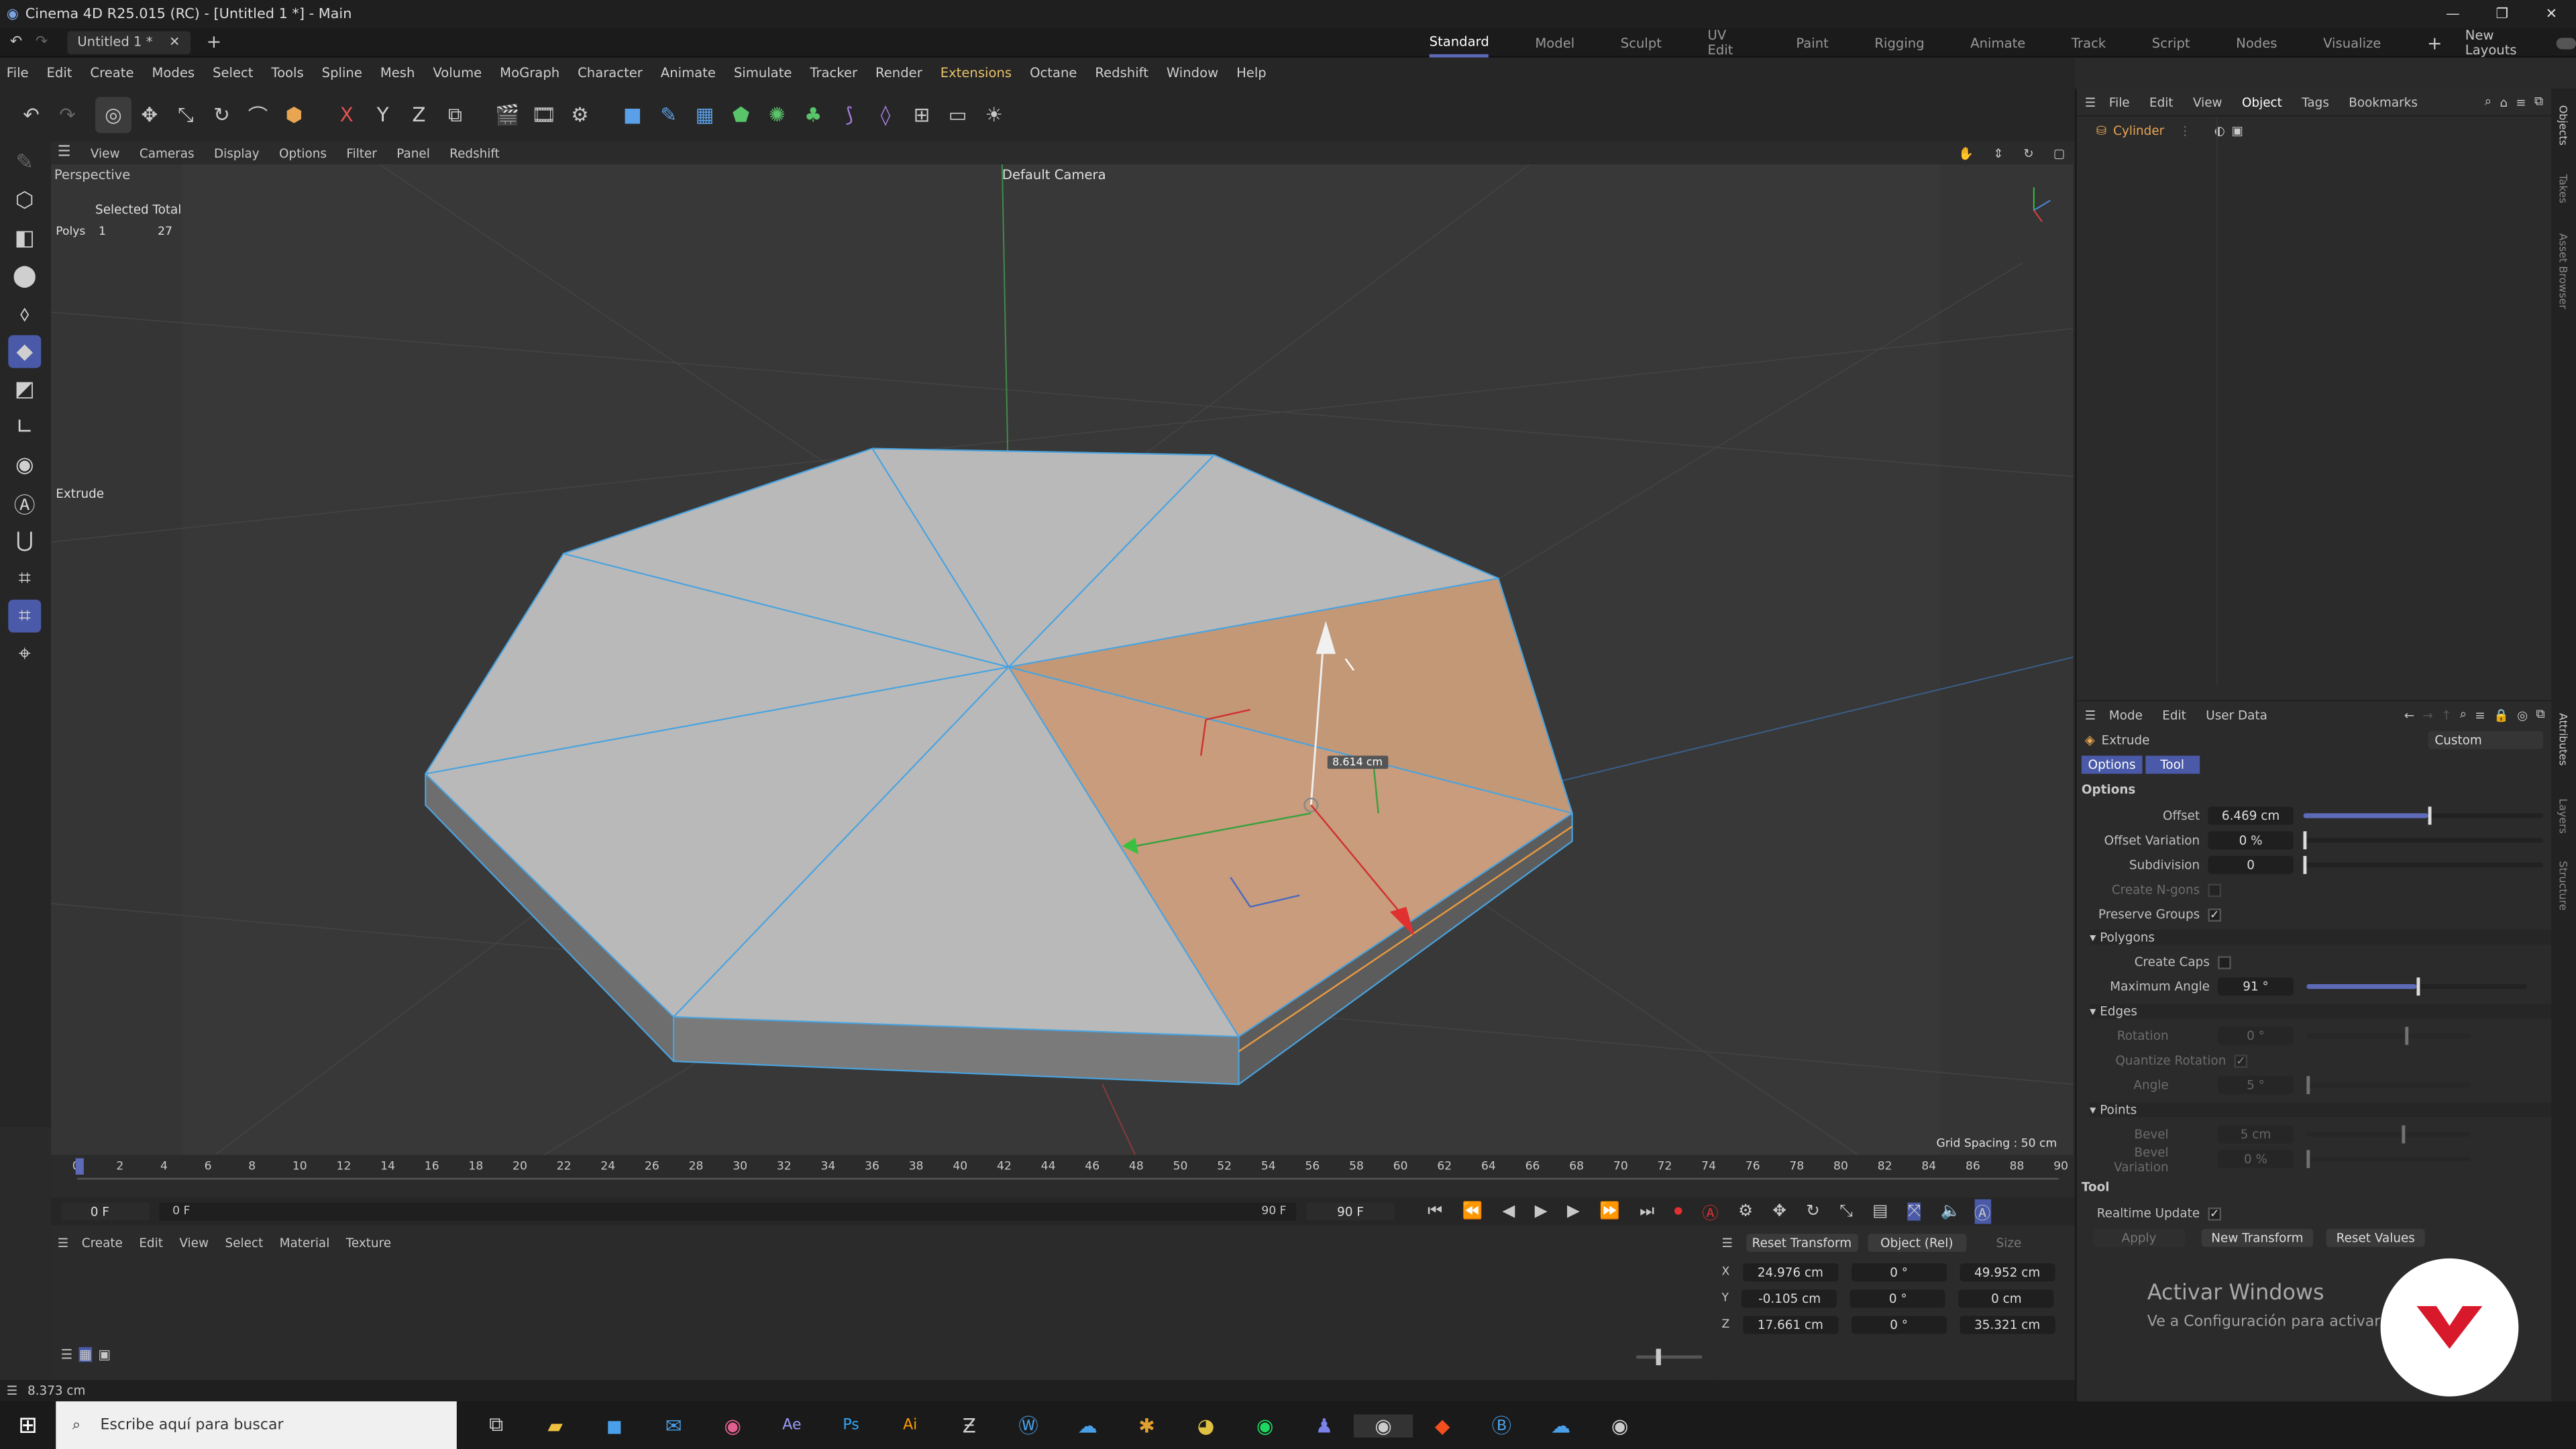  Describe the element at coordinates (173, 73) in the screenshot. I see `menu-modes: Modes` at that location.